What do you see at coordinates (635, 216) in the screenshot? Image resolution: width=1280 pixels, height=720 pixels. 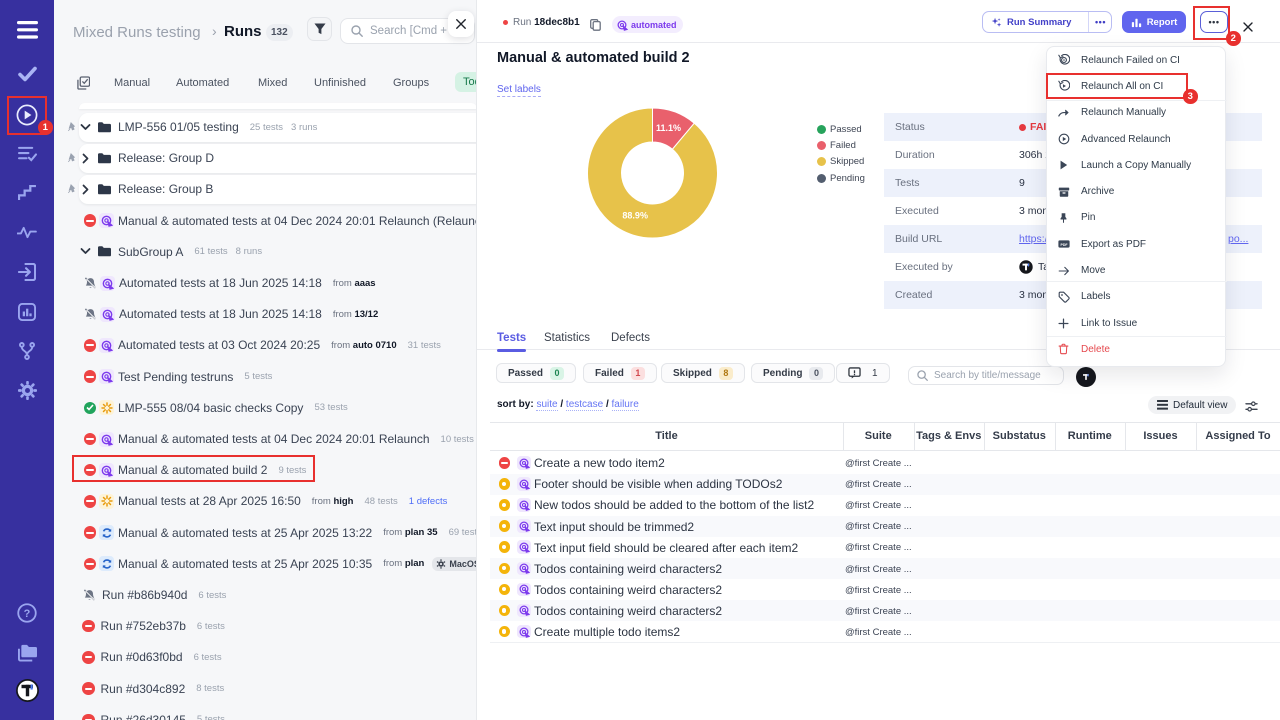 I see `svg-text: 88.9%` at bounding box center [635, 216].